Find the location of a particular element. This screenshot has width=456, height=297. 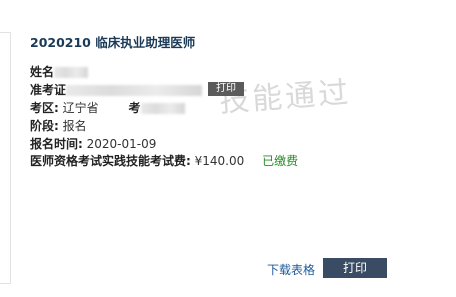

area-value: 辽宁省 is located at coordinates (80, 108).